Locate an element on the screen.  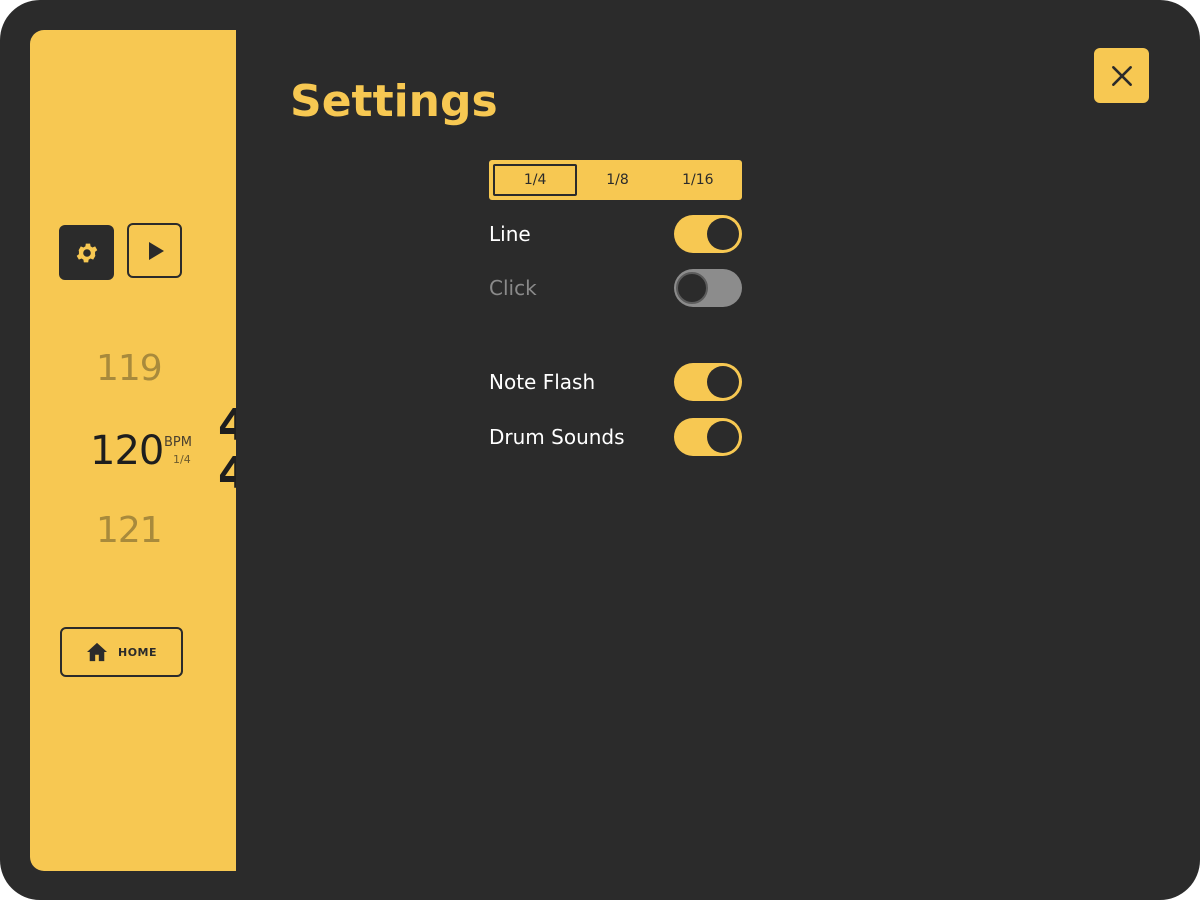
line-toggle is located at coordinates (708, 234).